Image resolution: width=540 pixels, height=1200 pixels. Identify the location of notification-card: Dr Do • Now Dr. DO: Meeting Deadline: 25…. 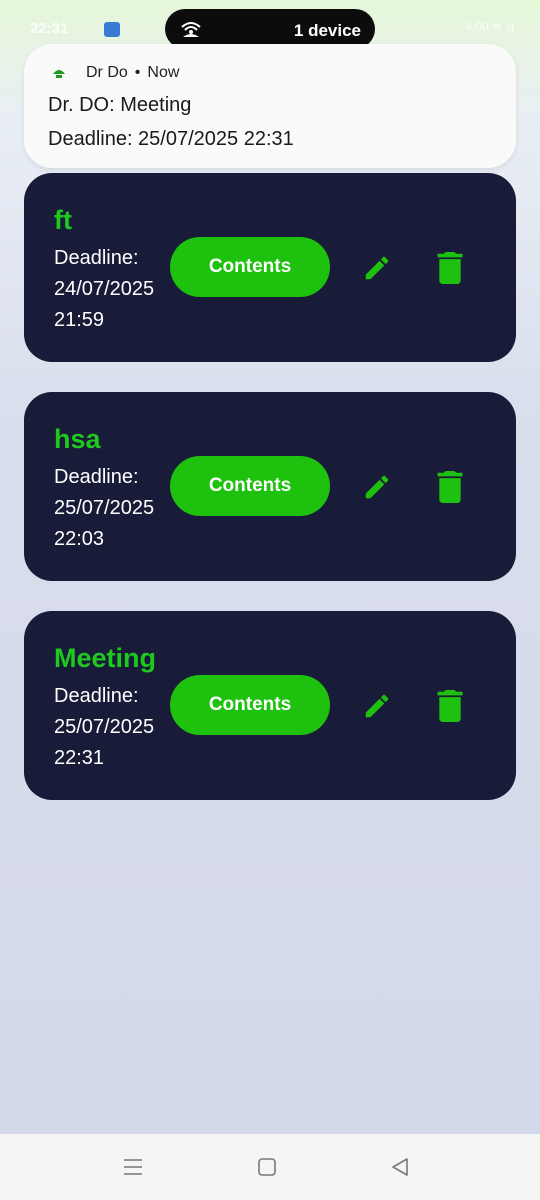
(270, 106).